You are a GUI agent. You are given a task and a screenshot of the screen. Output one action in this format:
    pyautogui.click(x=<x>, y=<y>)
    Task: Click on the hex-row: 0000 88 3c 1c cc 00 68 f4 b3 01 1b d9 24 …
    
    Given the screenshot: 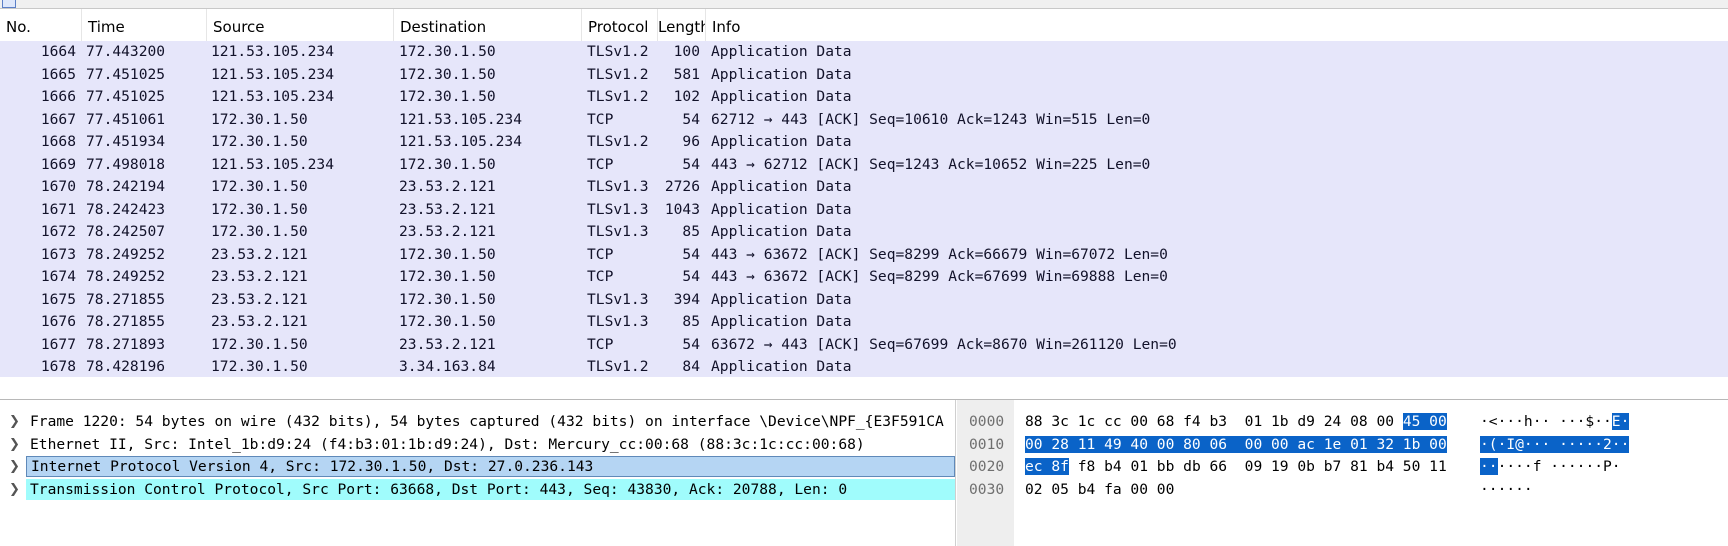 What is the action you would take?
    pyautogui.click(x=1342, y=422)
    